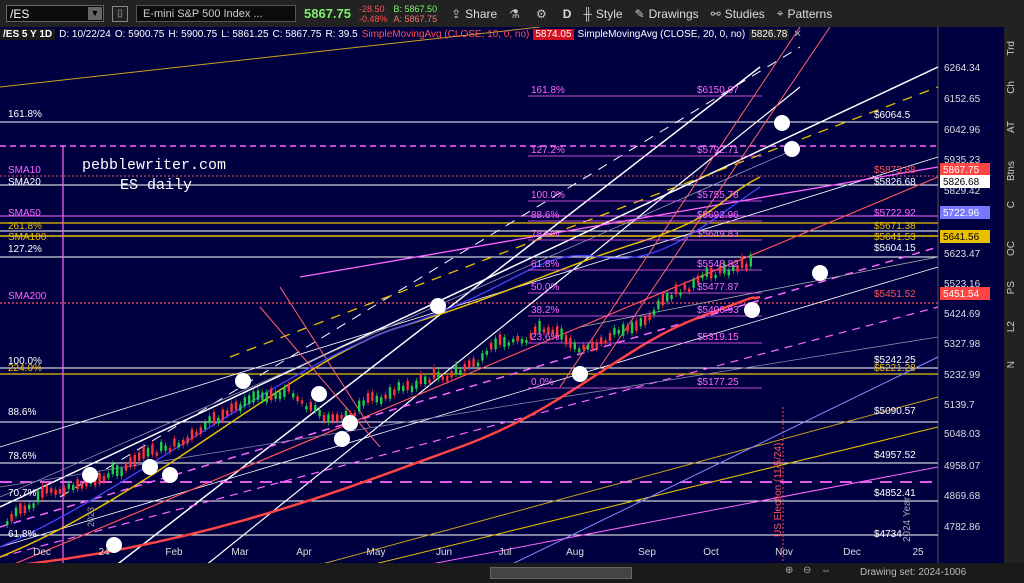  I want to click on axis-price-label: 5327.98, so click(962, 344).